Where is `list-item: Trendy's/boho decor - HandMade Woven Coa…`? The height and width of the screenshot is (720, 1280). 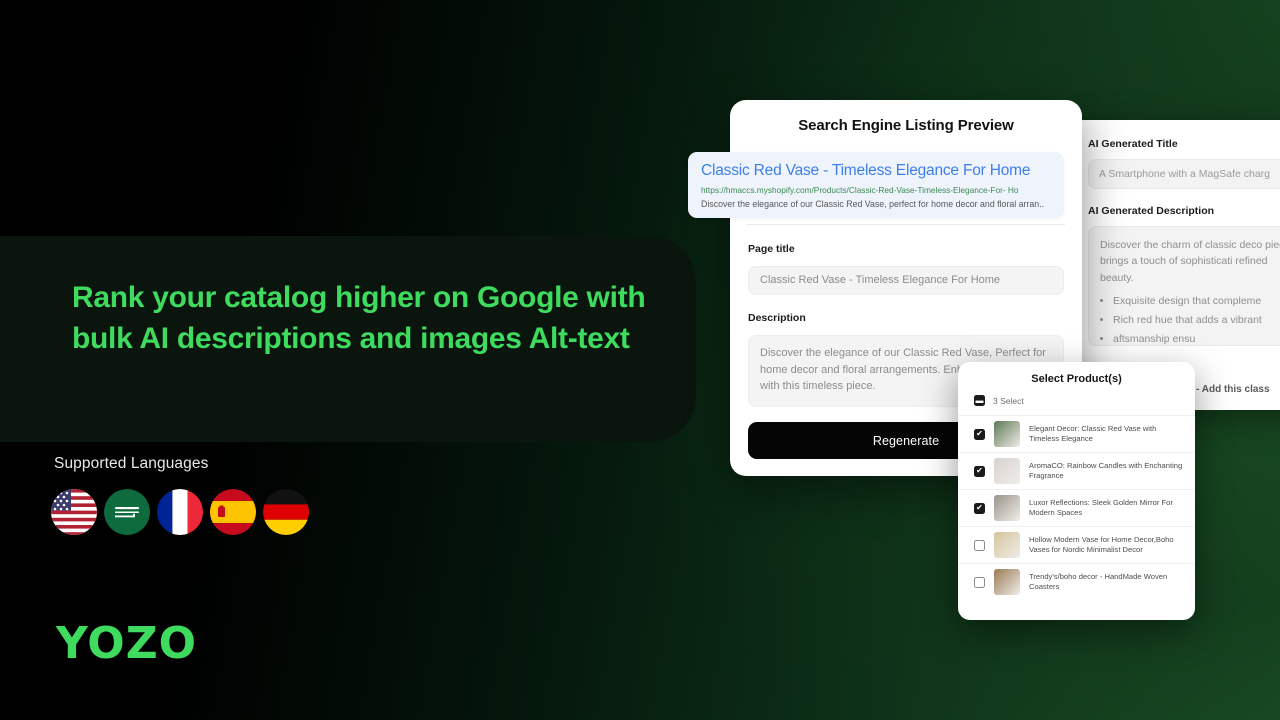
list-item: Trendy's/boho decor - HandMade Woven Coa… is located at coordinates (1076, 581).